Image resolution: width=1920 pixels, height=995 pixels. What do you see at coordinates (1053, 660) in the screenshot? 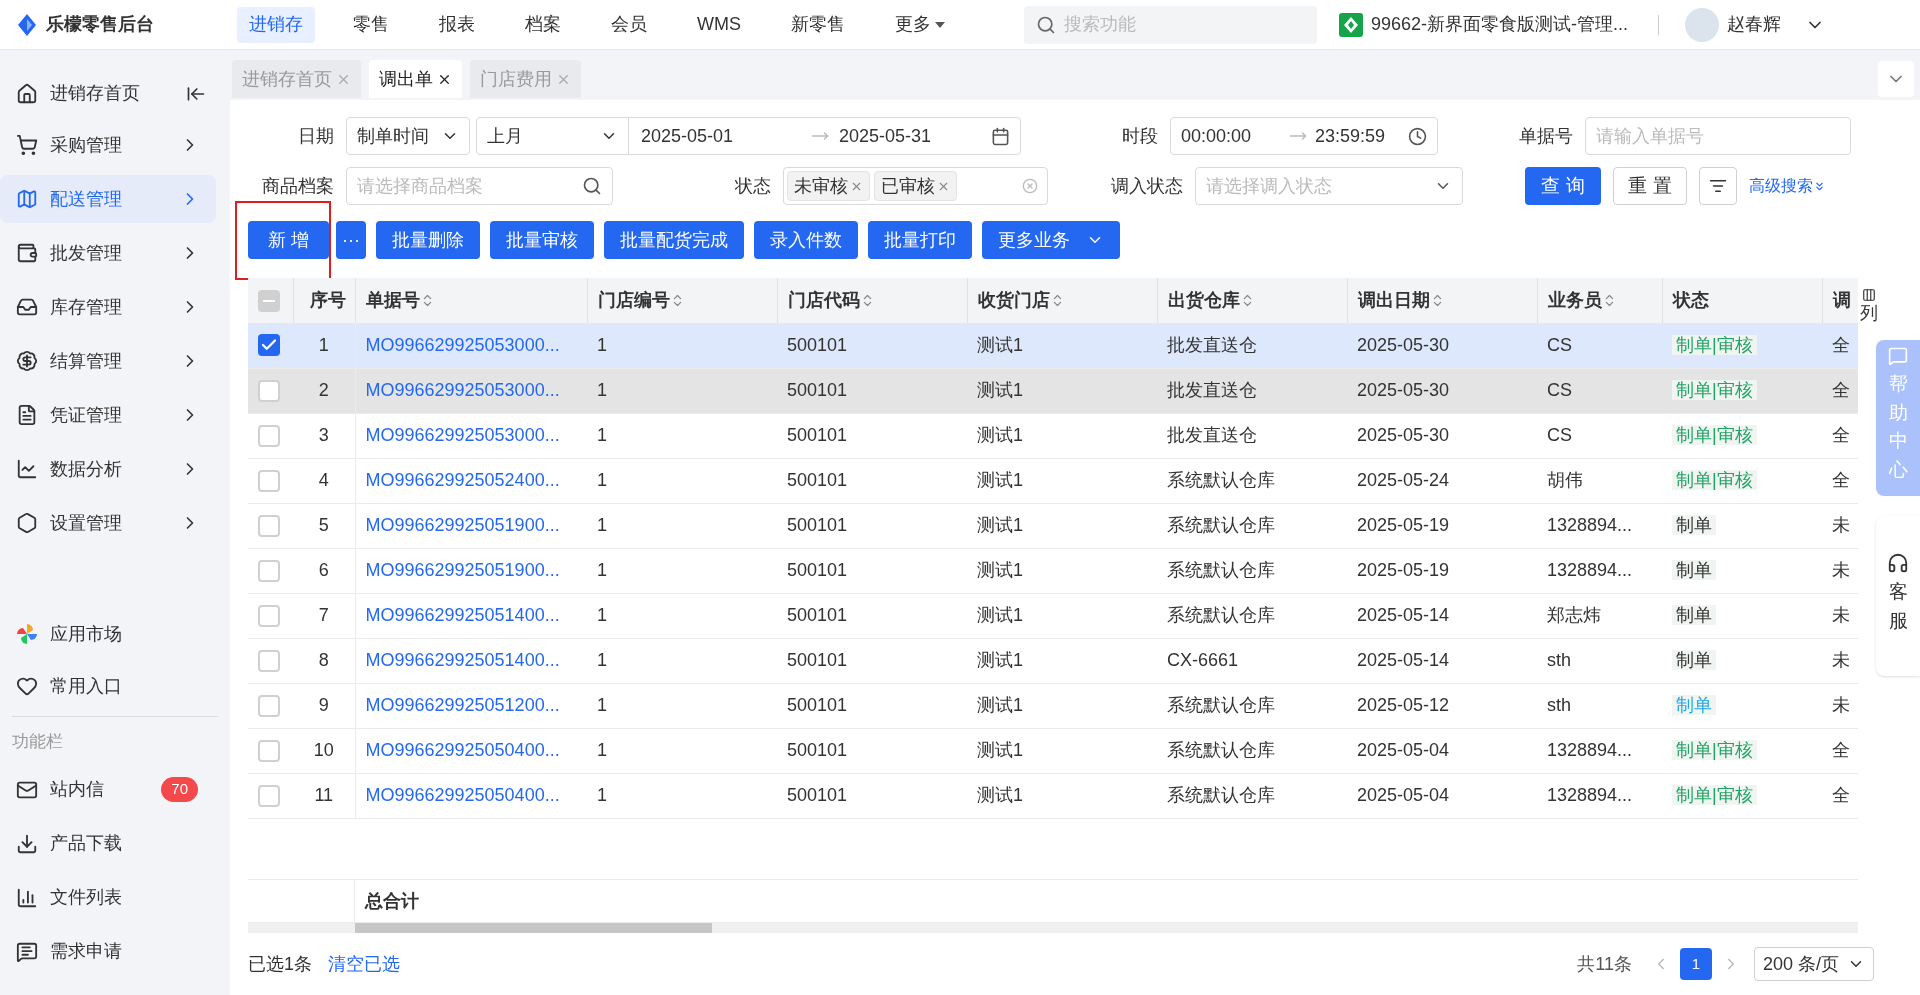
I see `table-row: 8 MO996629925051400... 1 500101 测试1 CX-6661 2025-05-14 sth 制单 未` at bounding box center [1053, 660].